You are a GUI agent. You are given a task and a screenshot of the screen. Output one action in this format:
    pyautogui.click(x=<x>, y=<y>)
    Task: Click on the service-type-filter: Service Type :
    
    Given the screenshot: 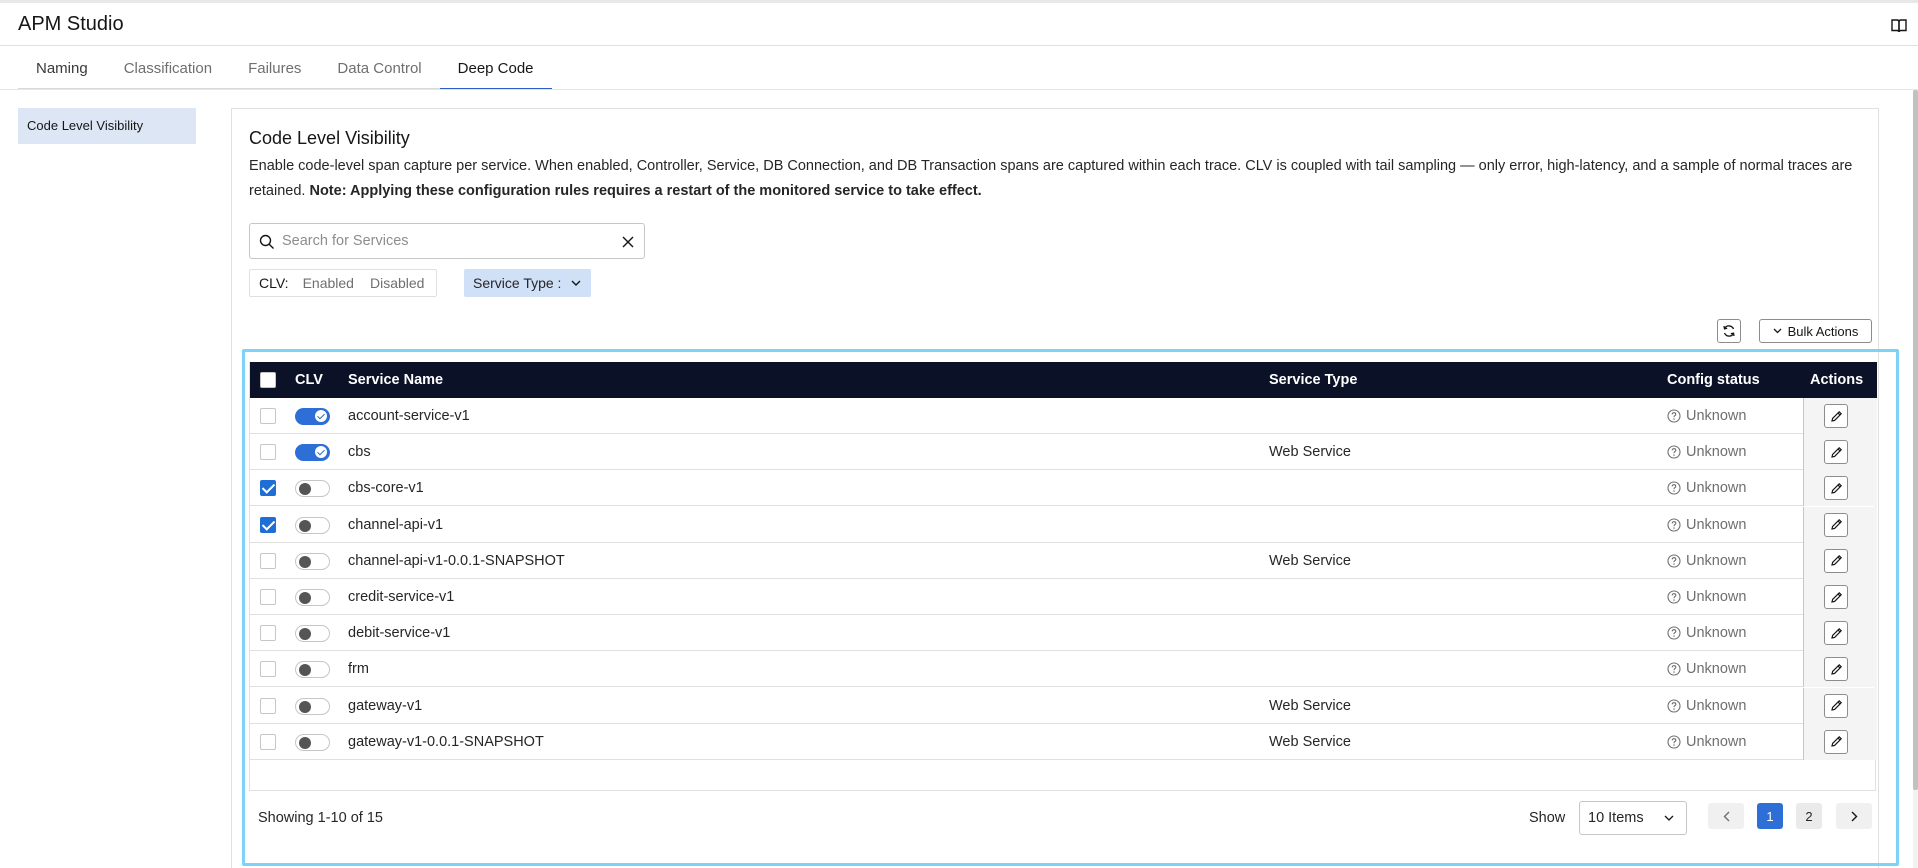 What is the action you would take?
    pyautogui.click(x=528, y=283)
    